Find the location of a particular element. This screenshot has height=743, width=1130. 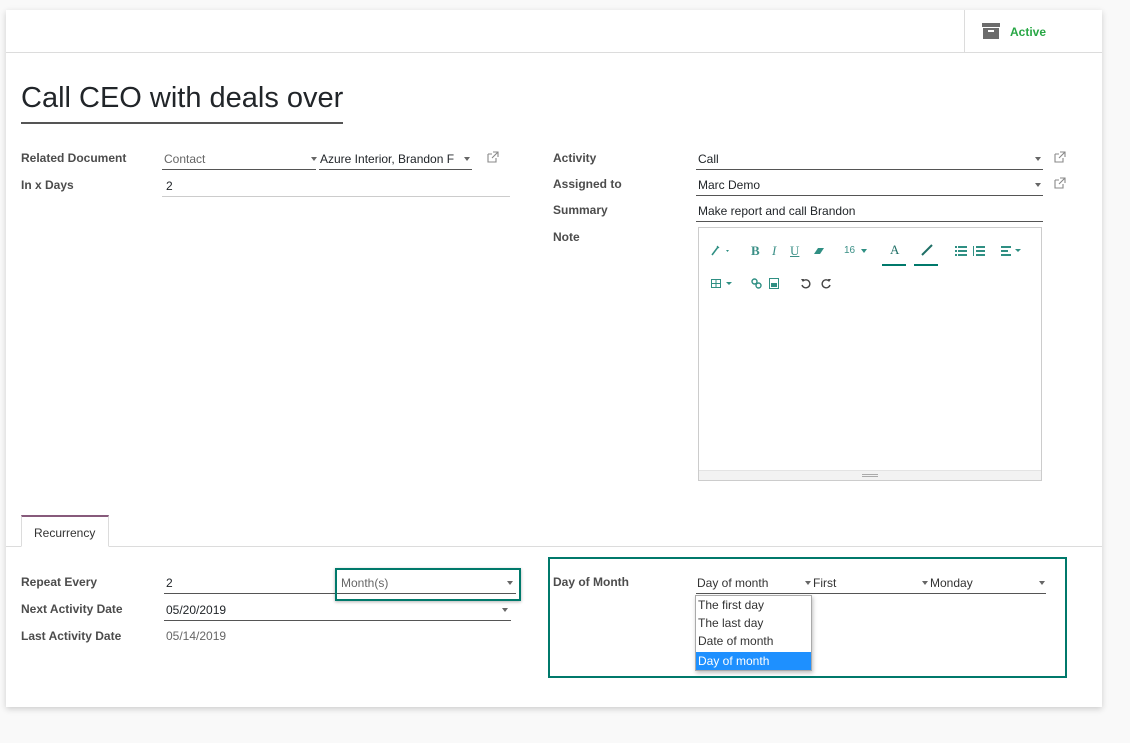

day-of-month-mode-select: Day of month is located at coordinates (732, 583).